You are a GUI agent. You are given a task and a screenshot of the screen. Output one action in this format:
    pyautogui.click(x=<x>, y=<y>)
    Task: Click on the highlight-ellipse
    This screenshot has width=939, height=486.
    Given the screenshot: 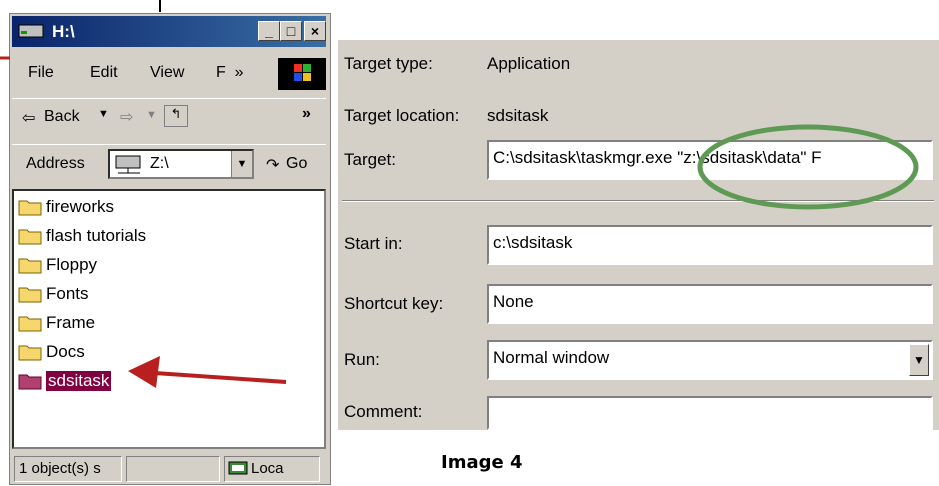 What is the action you would take?
    pyautogui.click(x=808, y=167)
    